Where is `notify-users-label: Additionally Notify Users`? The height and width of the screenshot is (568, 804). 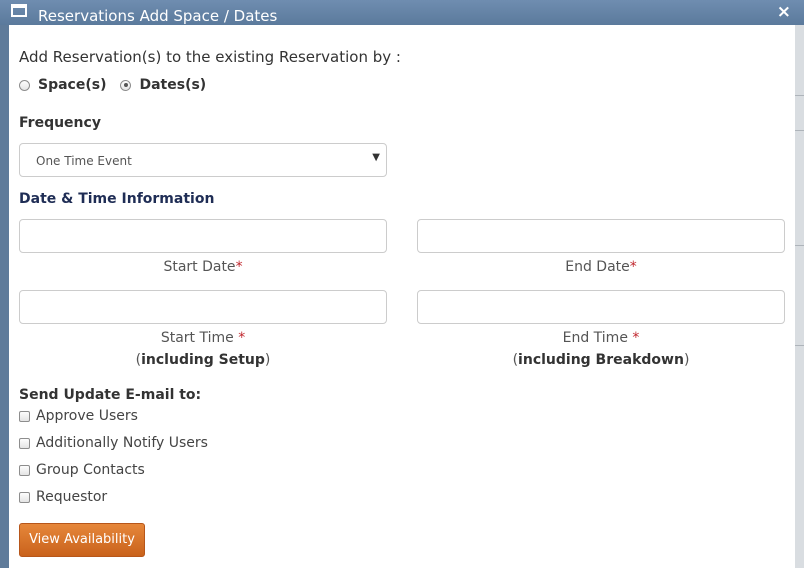
notify-users-label: Additionally Notify Users is located at coordinates (122, 443).